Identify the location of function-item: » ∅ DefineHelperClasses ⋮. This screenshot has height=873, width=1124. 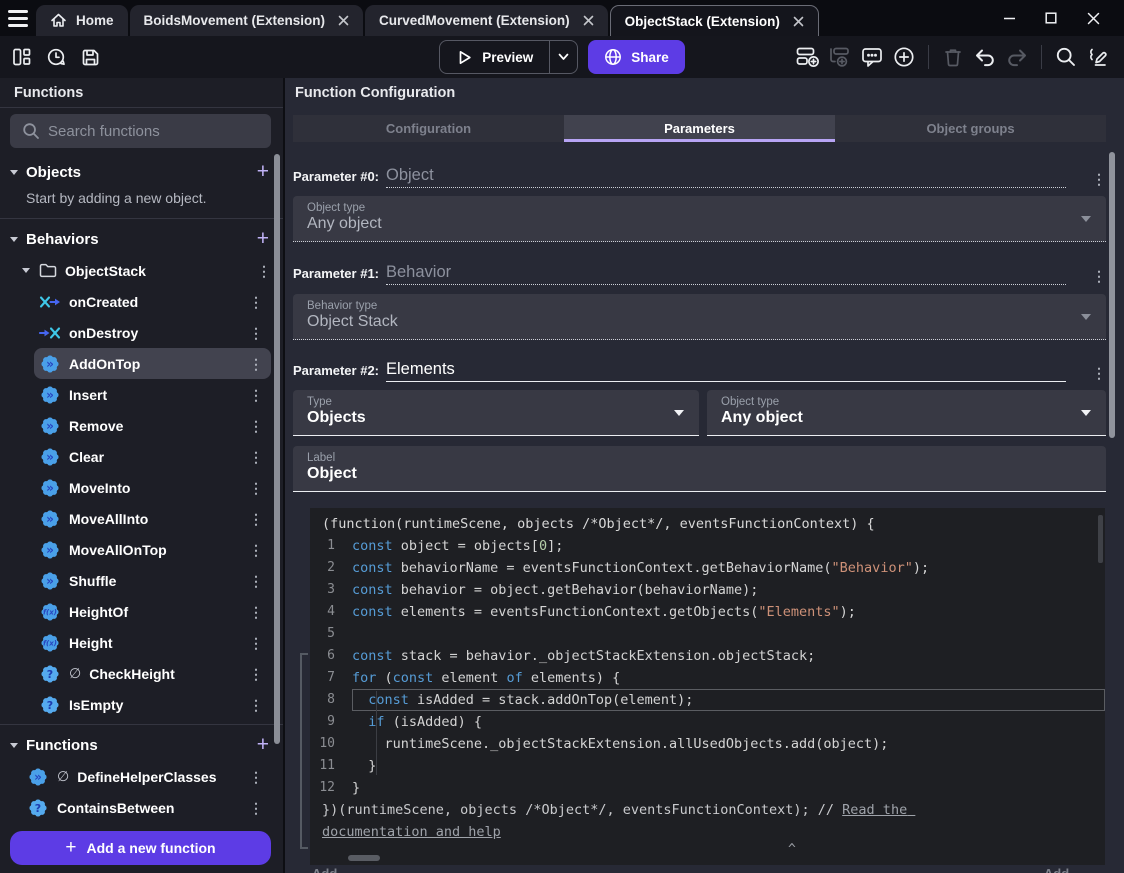
(146, 776).